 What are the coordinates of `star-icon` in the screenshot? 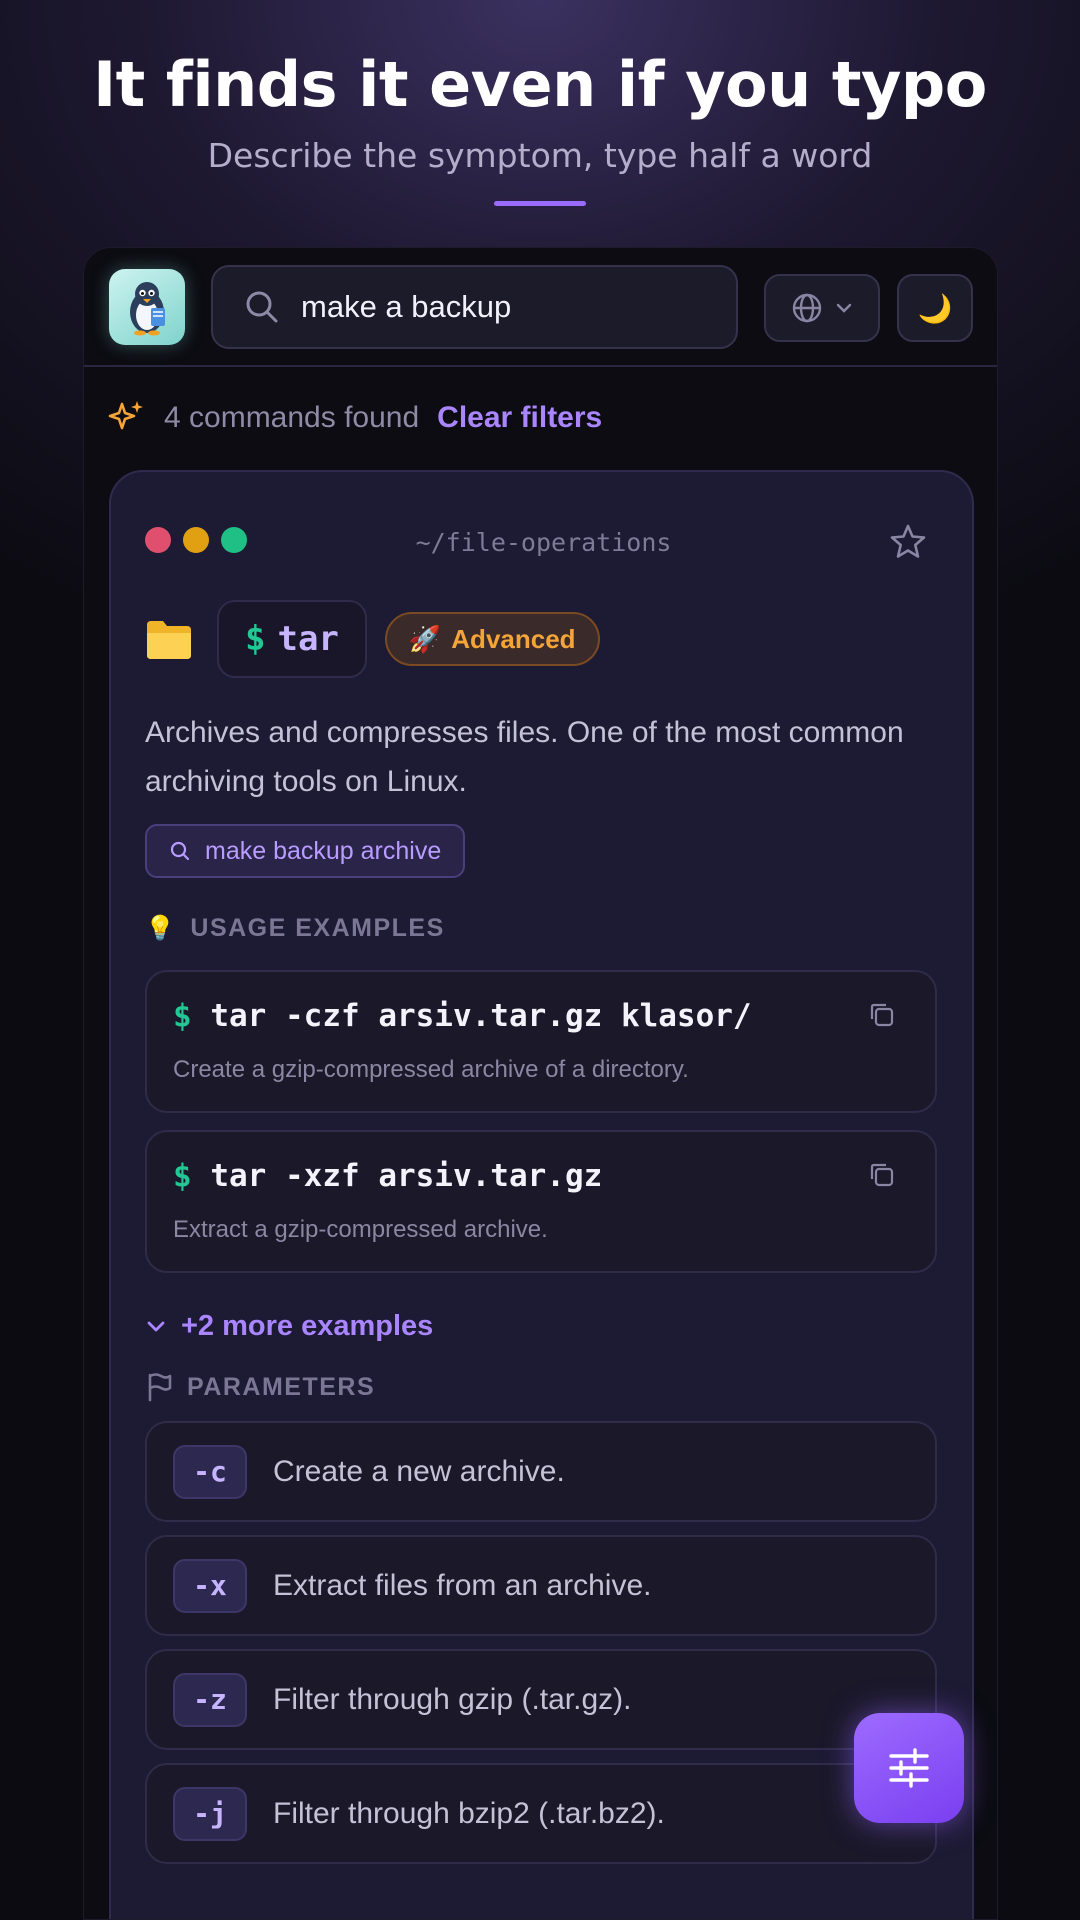 It's located at (908, 542).